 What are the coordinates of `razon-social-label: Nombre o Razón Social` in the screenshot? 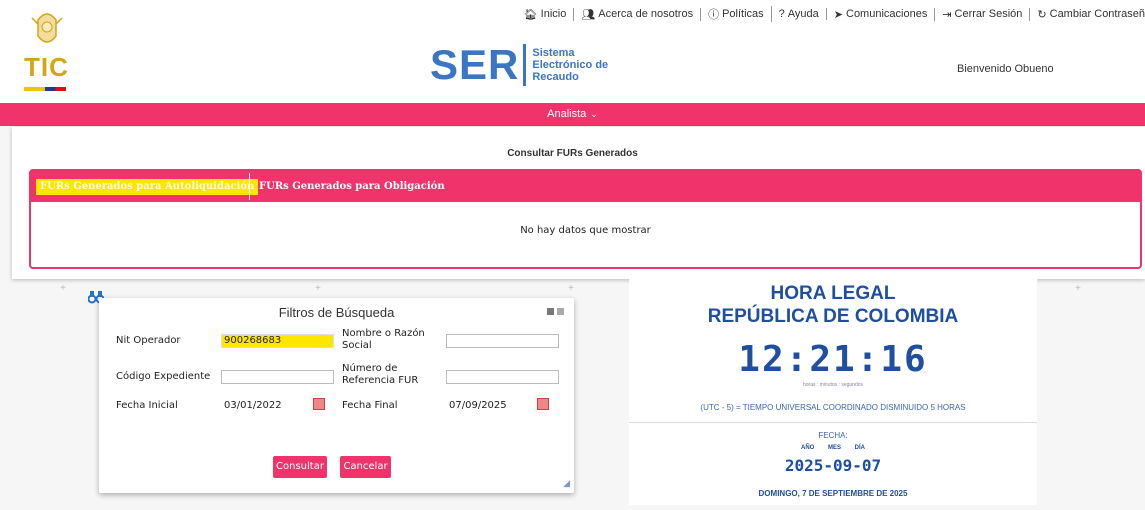 It's located at (383, 340).